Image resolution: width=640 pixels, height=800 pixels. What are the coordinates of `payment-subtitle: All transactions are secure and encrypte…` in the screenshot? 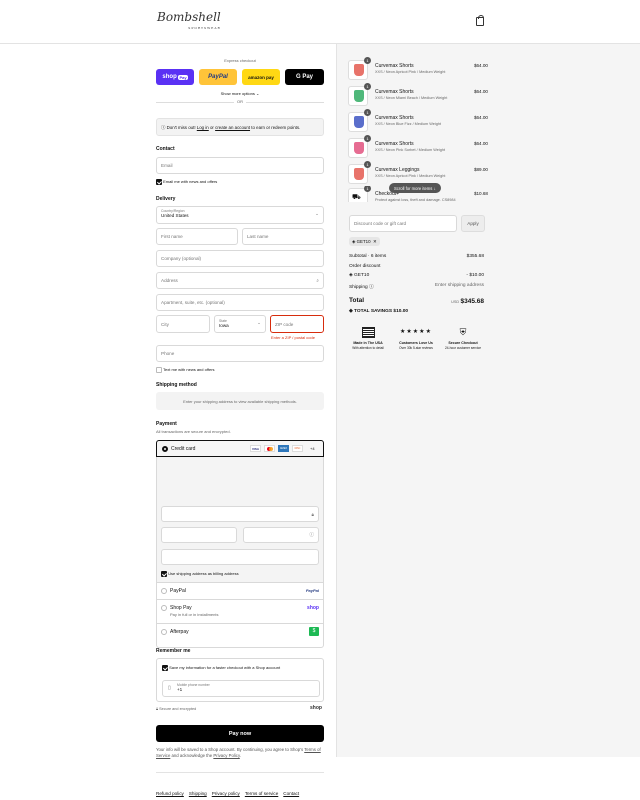 It's located at (193, 431).